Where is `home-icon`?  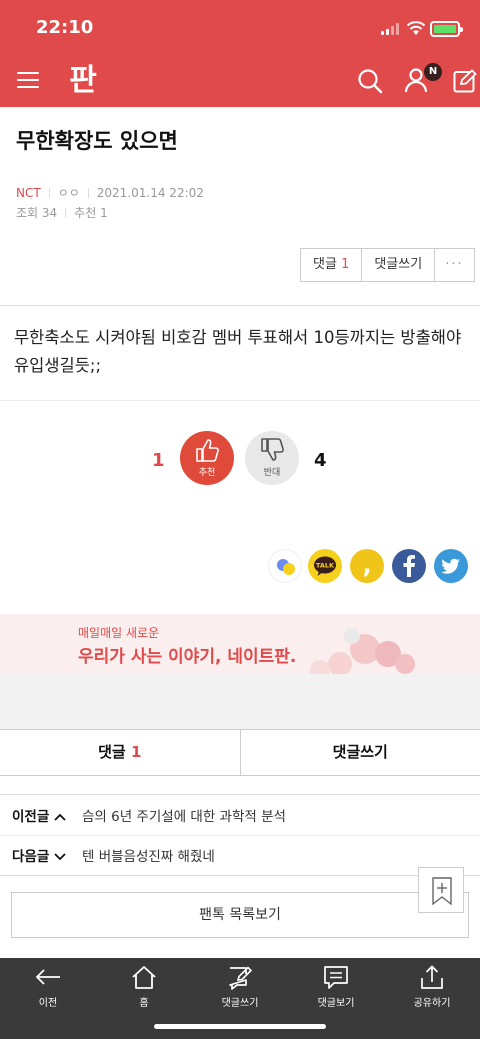
home-icon is located at coordinates (144, 977).